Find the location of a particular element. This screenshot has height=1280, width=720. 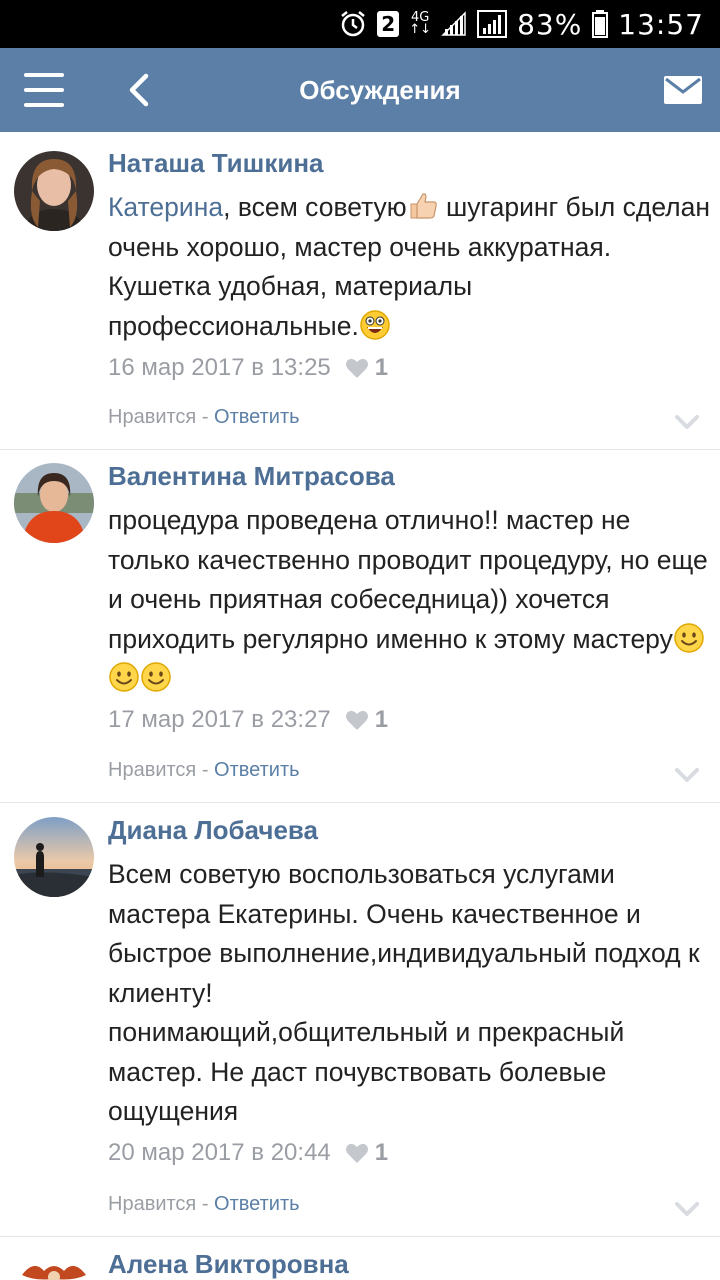

network-type: 4G ↑↓ is located at coordinates (420, 23).